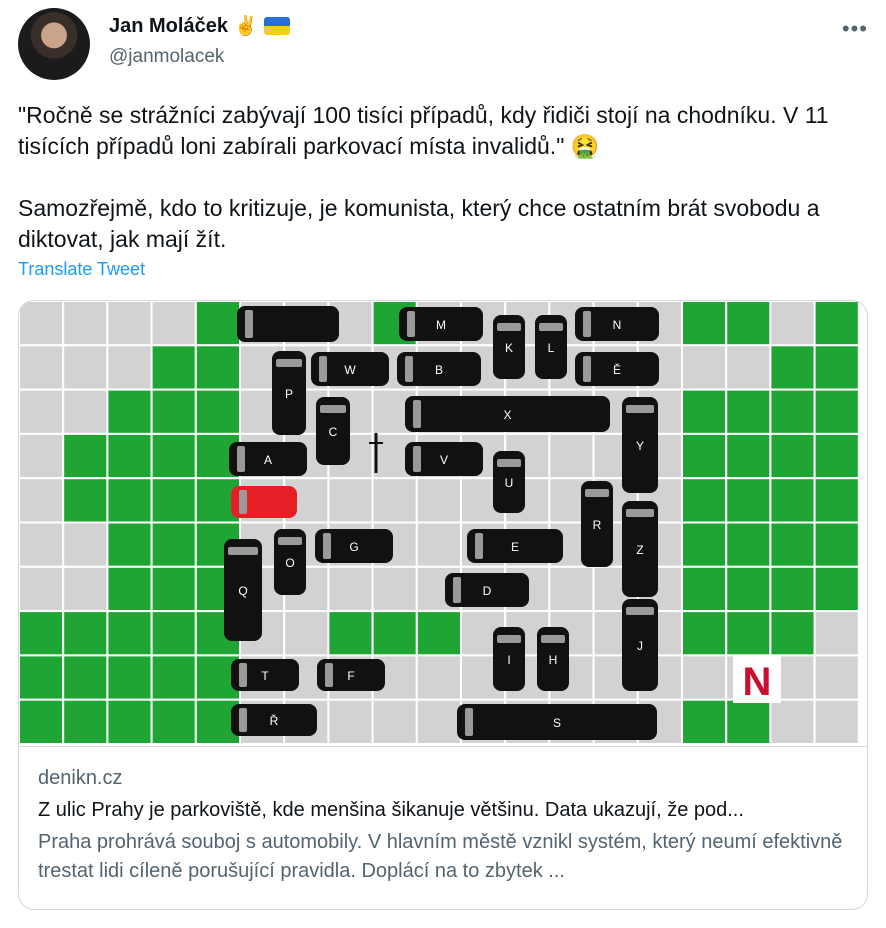  What do you see at coordinates (166, 57) in the screenshot?
I see `author-handle: @janmolacek` at bounding box center [166, 57].